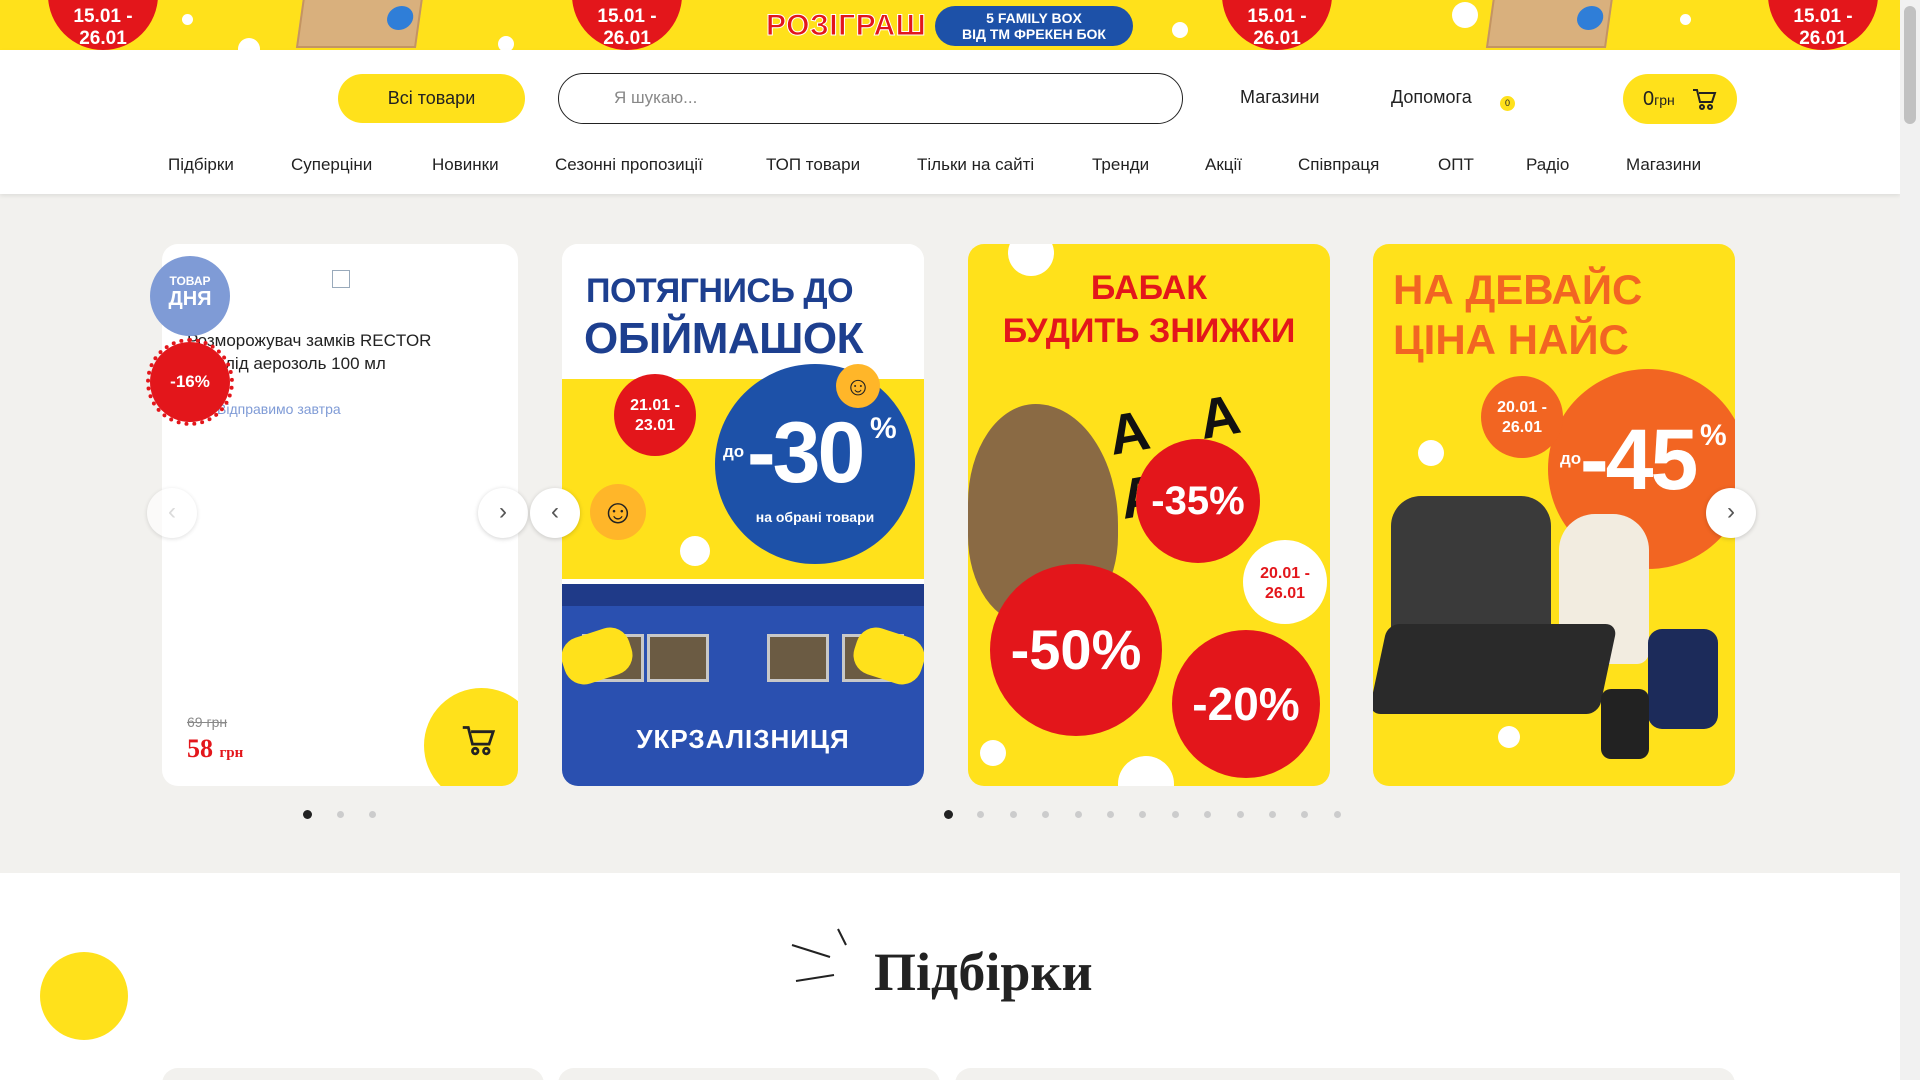 Image resolution: width=1920 pixels, height=1080 pixels. I want to click on nav-item-new: Новинки, so click(465, 165).